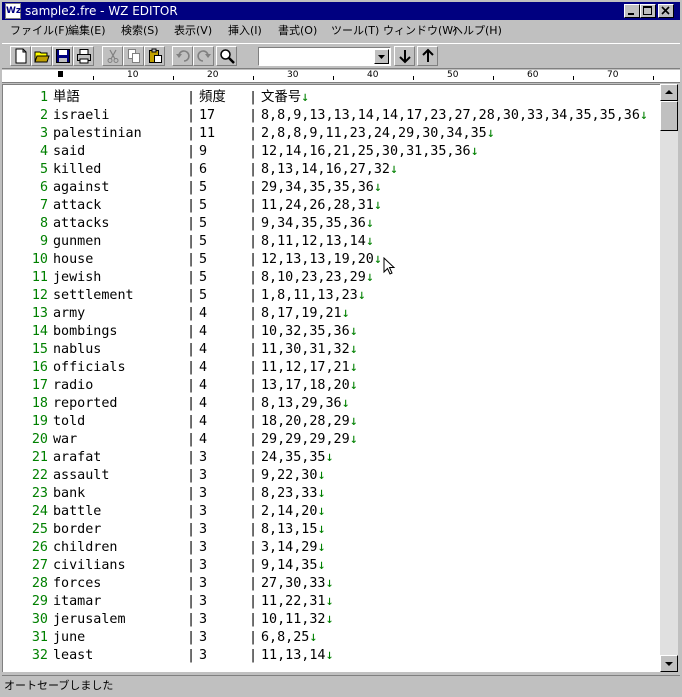 The image size is (682, 697). I want to click on scroll-up-button, so click(669, 92).